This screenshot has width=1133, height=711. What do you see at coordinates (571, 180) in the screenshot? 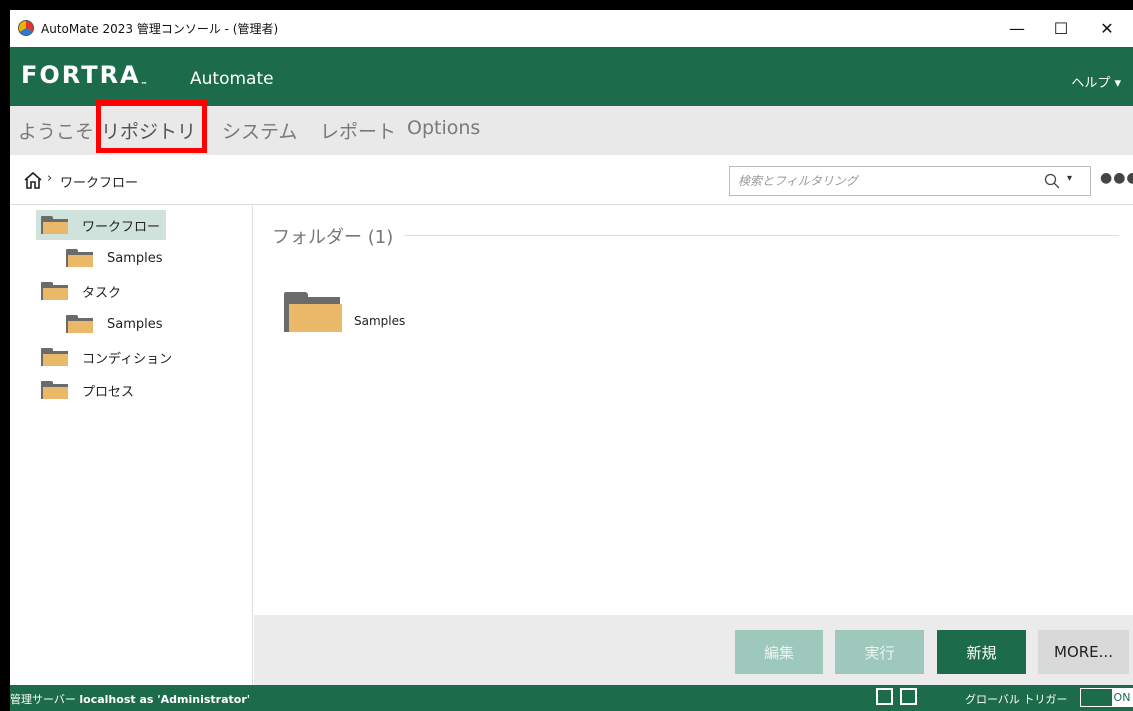
I see `breadcrumb-bar: › ワークフロー ▾ ●●●` at bounding box center [571, 180].